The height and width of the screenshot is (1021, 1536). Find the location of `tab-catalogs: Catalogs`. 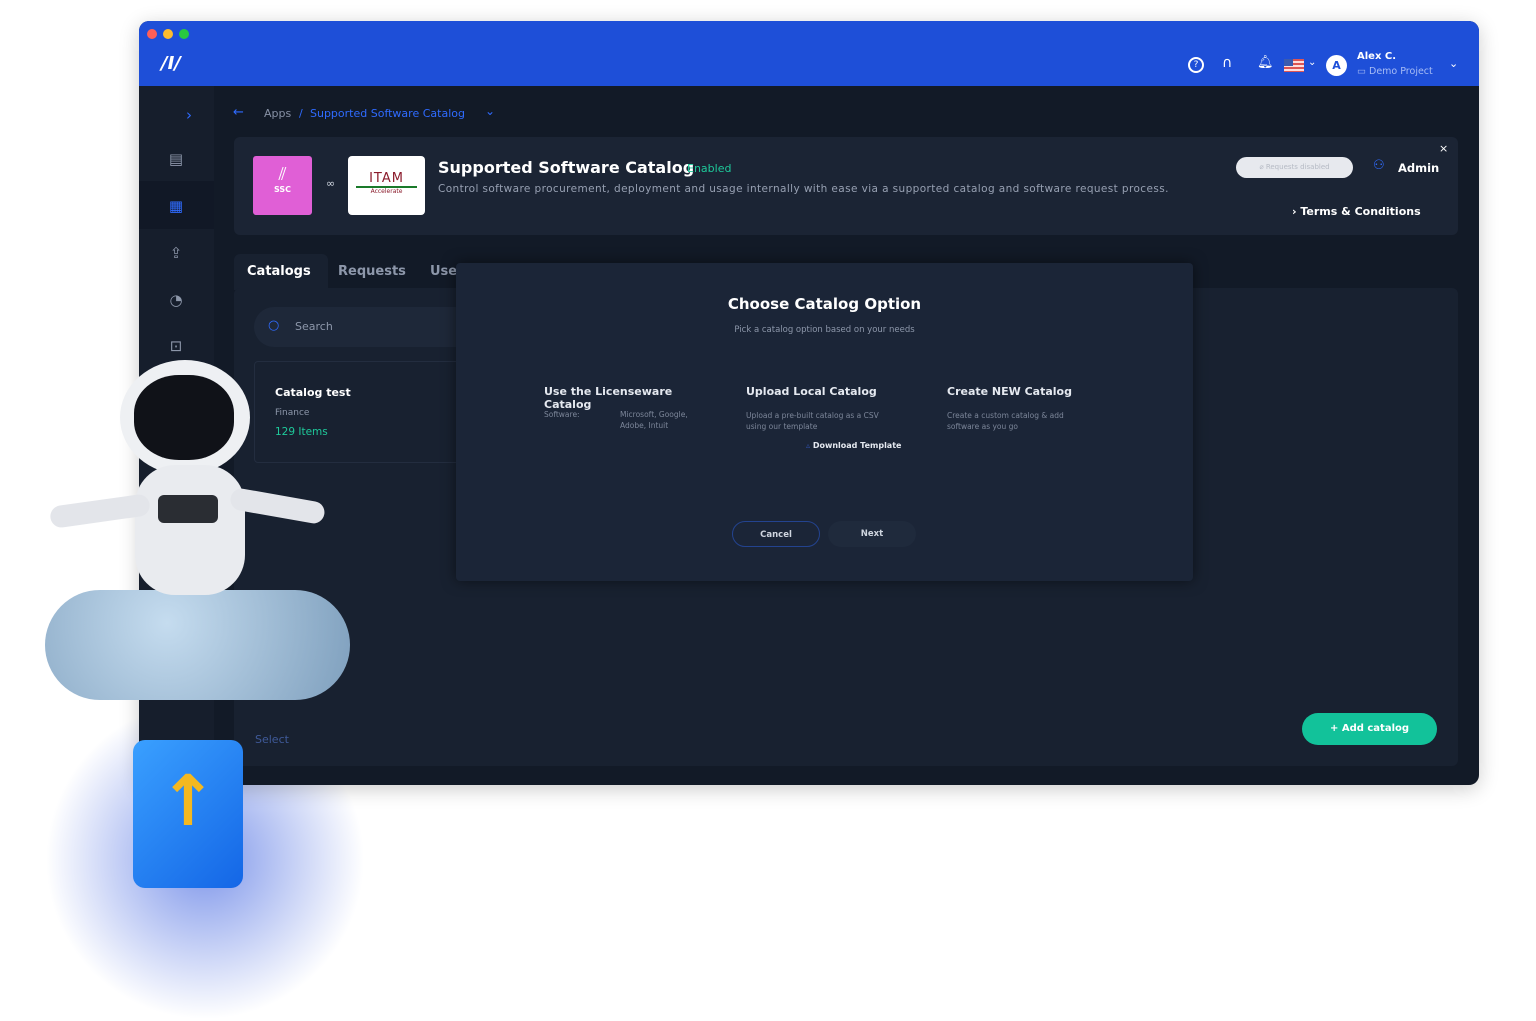

tab-catalogs: Catalogs is located at coordinates (279, 271).